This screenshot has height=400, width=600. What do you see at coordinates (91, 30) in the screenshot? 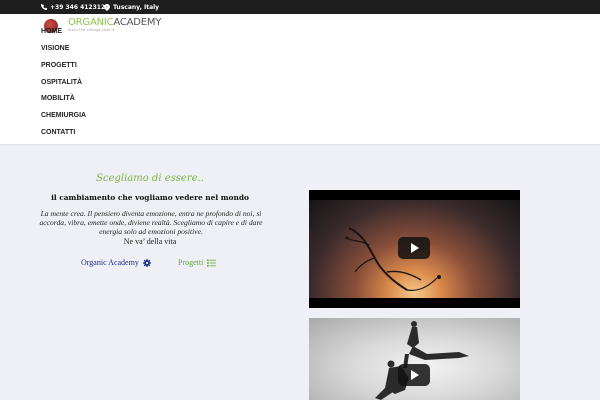
I see `logo-tagline: learn the change that is` at bounding box center [91, 30].